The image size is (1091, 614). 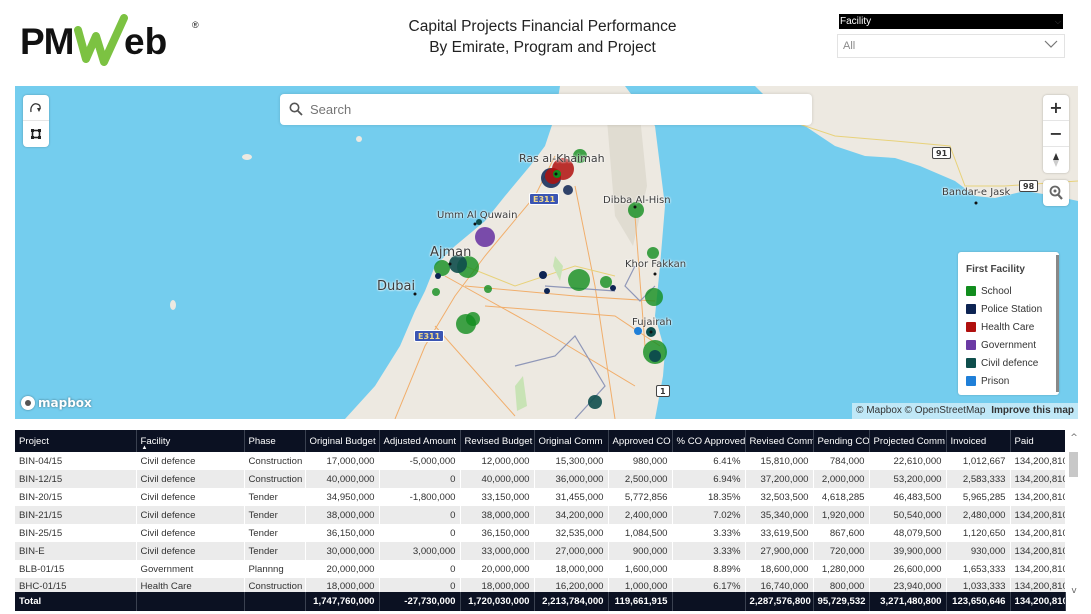 What do you see at coordinates (76, 479) in the screenshot?
I see `cell-project: BIN-12/15` at bounding box center [76, 479].